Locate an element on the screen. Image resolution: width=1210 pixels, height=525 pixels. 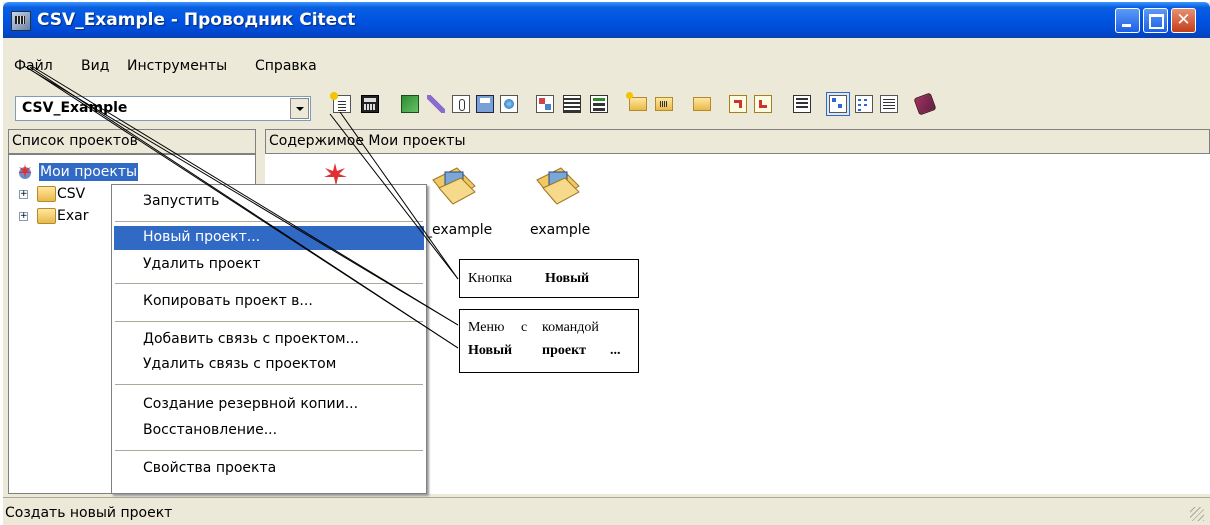
new-project-button is located at coordinates (342, 104).